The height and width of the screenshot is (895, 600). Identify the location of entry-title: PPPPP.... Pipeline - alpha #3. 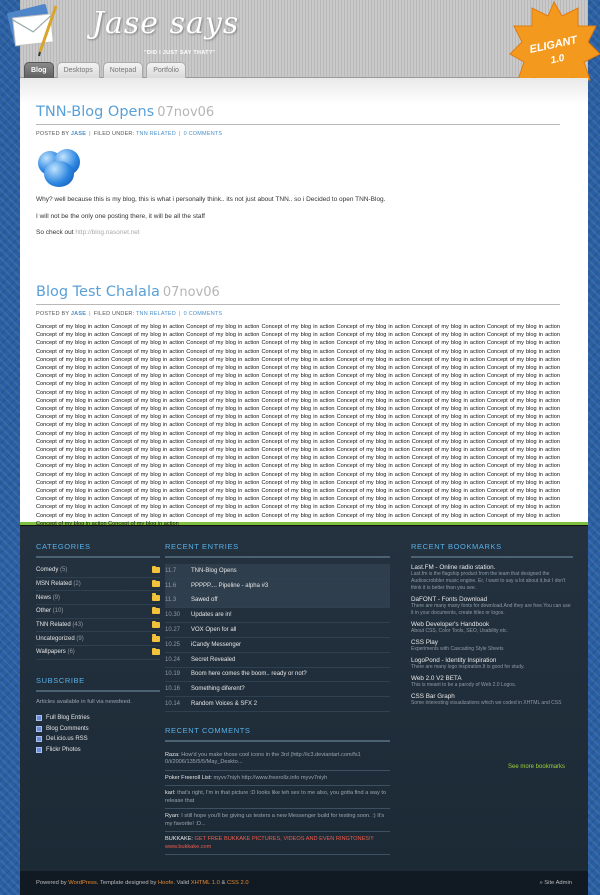
(230, 585).